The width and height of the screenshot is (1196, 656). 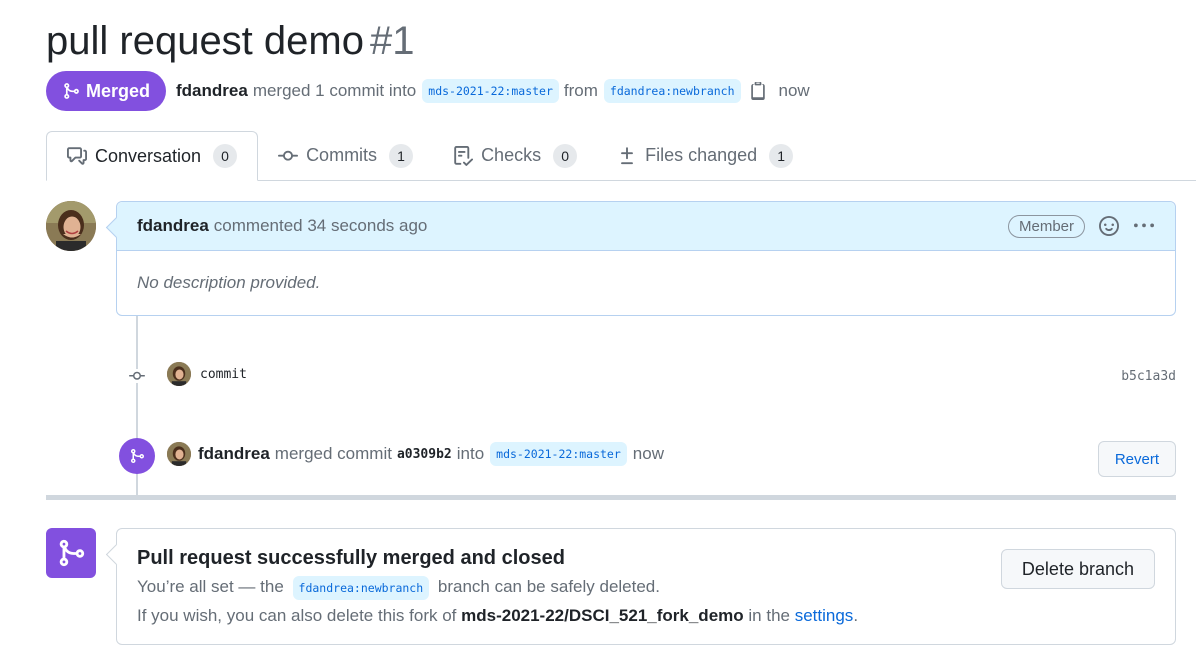 I want to click on comment-actions: Member, so click(x=1081, y=226).